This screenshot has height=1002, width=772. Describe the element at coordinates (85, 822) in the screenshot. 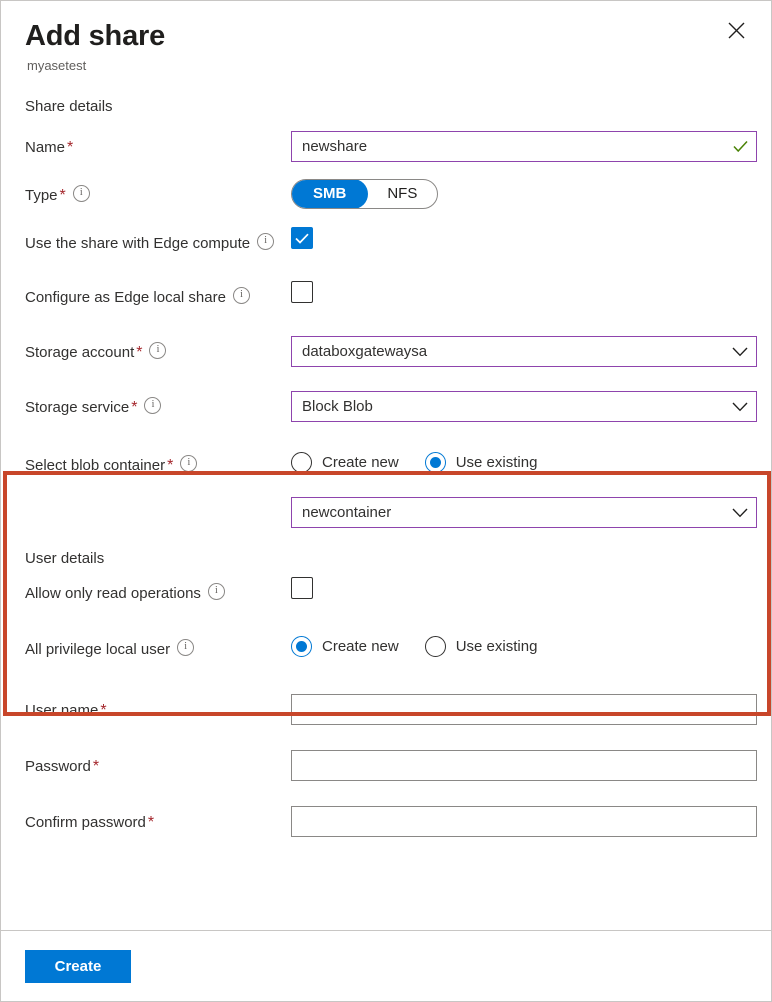

I see `label-confirm-password-text: Confirm password` at that location.